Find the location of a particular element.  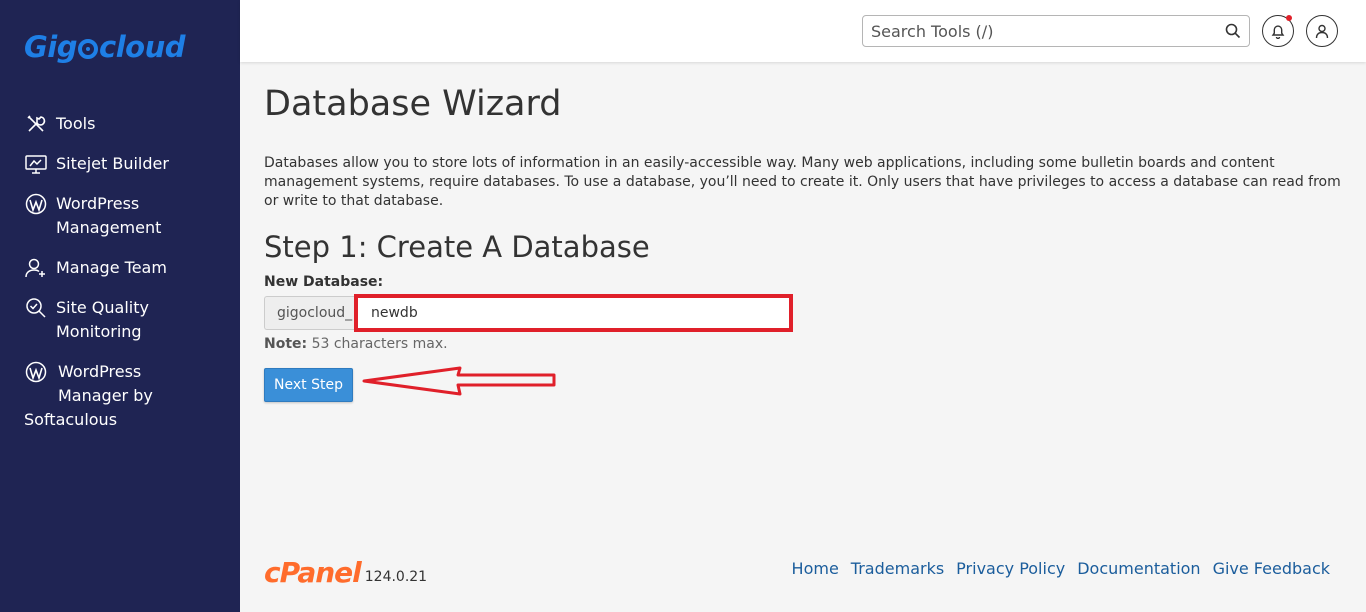

user-menu-button is located at coordinates (1322, 31).